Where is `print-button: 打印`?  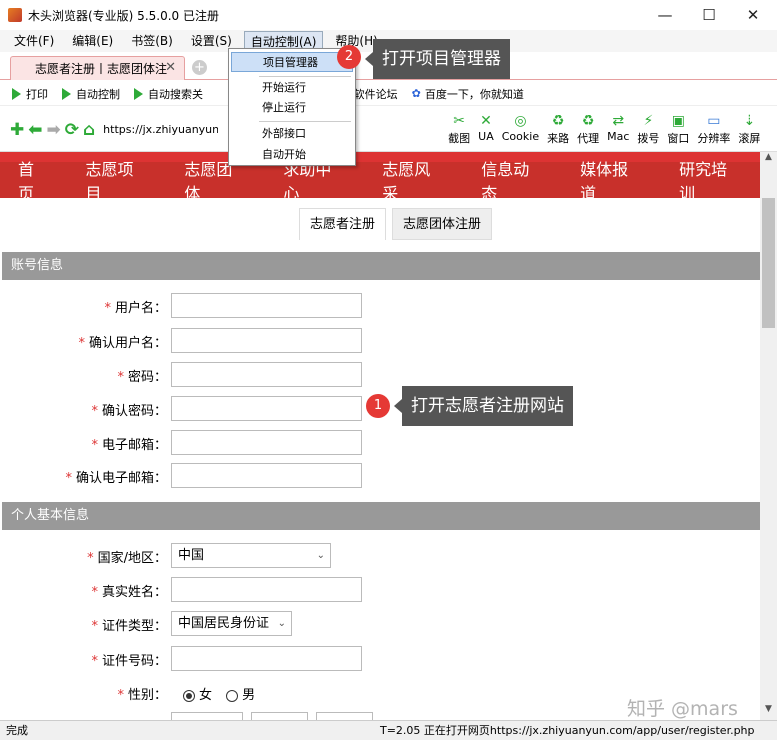
print-button: 打印 is located at coordinates (30, 94).